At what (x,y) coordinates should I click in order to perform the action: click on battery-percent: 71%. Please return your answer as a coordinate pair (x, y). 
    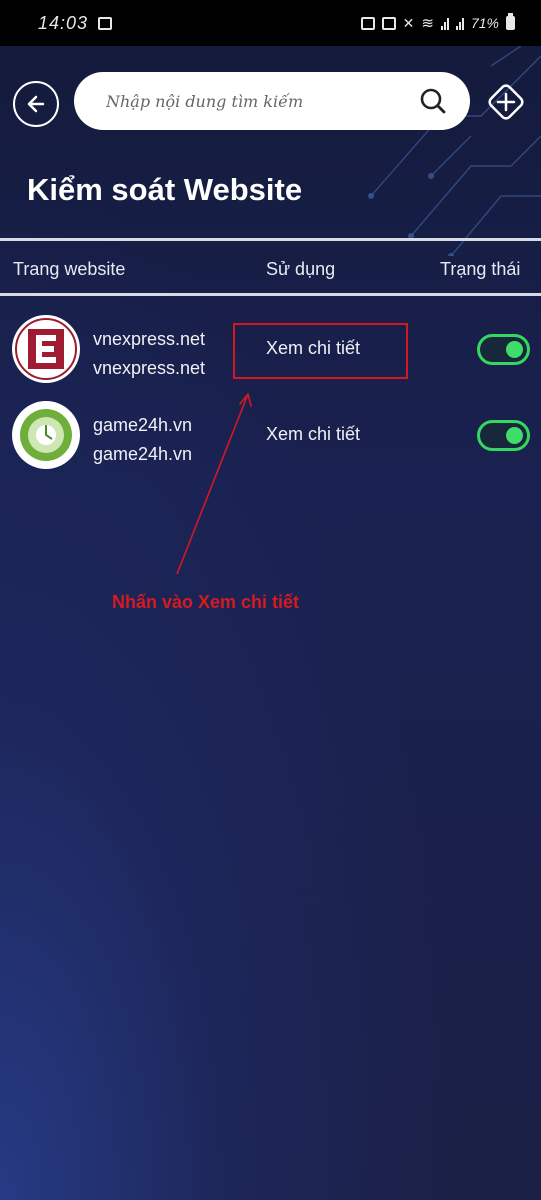
    Looking at the image, I should click on (484, 23).